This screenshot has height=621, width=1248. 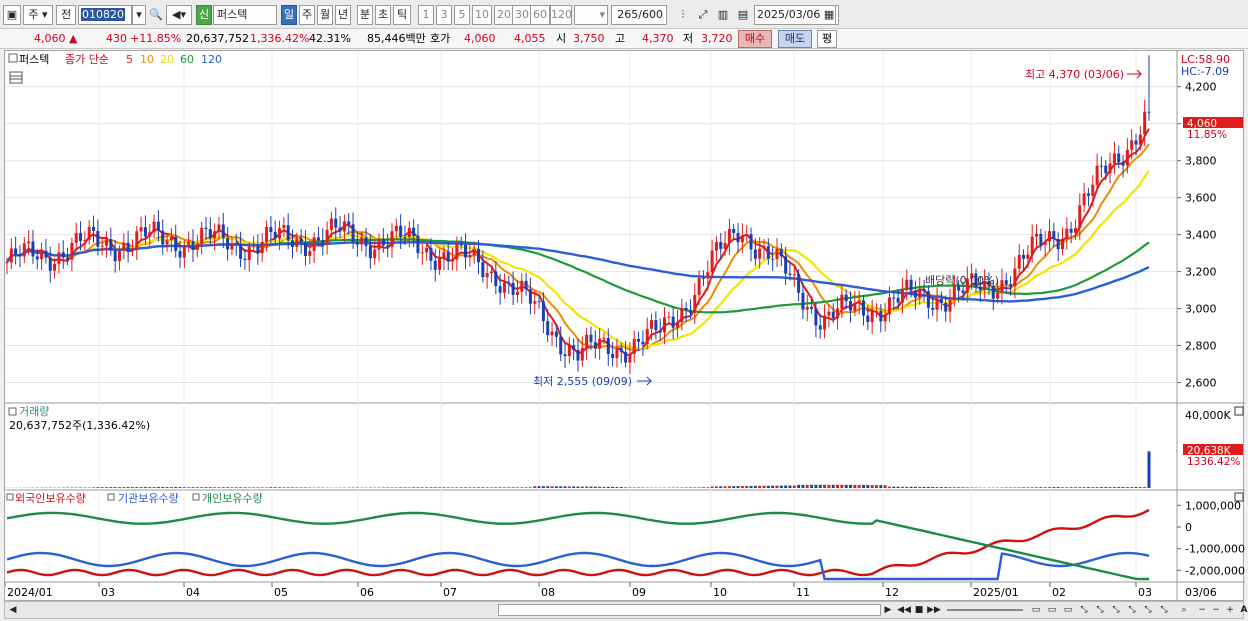 I want to click on scroll-left-button: ◀, so click(x=13, y=610).